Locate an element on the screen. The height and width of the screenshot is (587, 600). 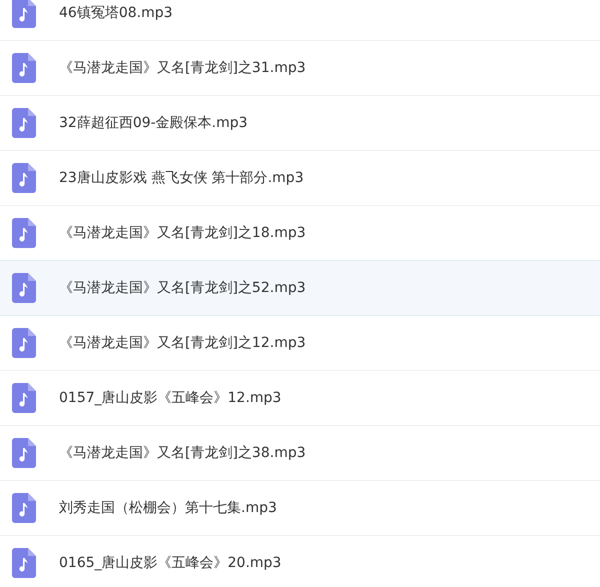
file-name: 23唐山皮影戏 燕飞女侠 第十部分.mp3 is located at coordinates (181, 178).